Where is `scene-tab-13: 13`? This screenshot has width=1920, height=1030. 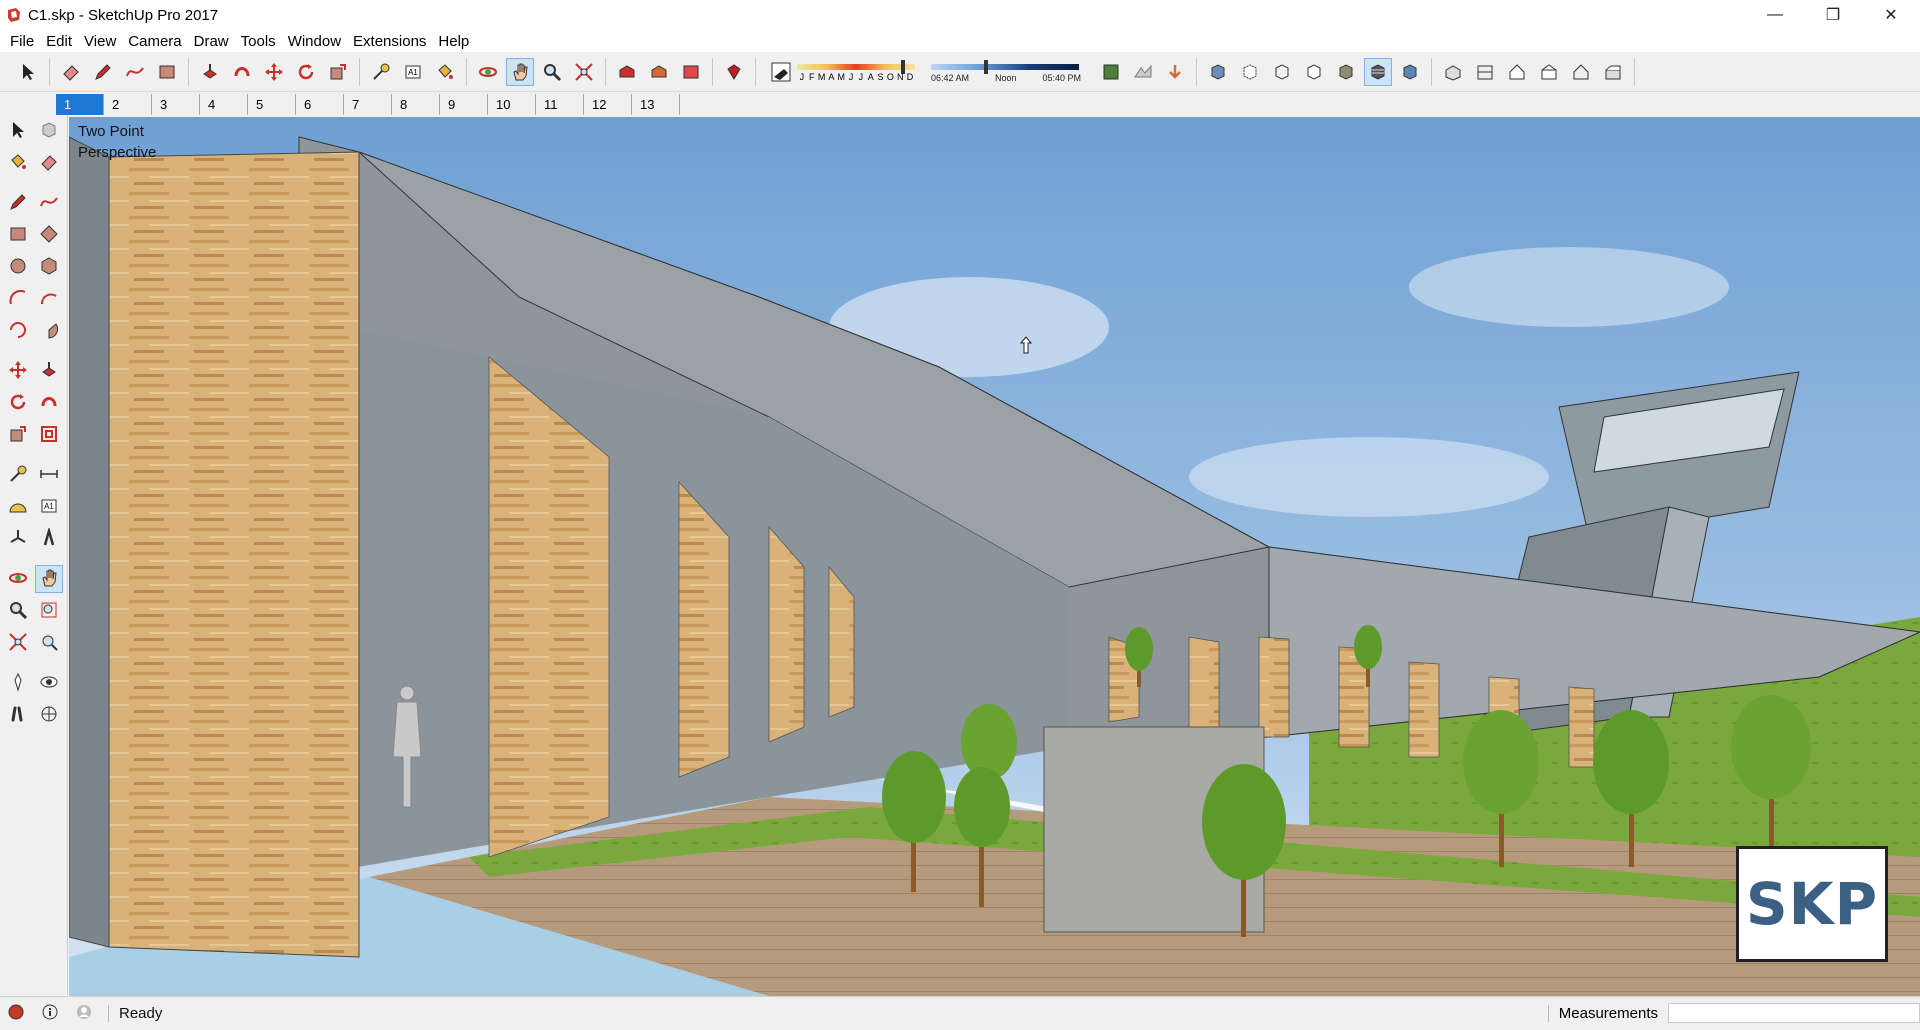 scene-tab-13: 13 is located at coordinates (656, 104).